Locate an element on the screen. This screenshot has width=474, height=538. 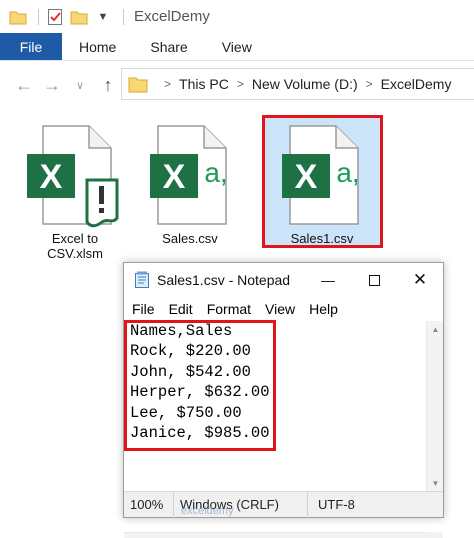
notepad-title: Sales1.csv - Notepad is located at coordinates (224, 280).